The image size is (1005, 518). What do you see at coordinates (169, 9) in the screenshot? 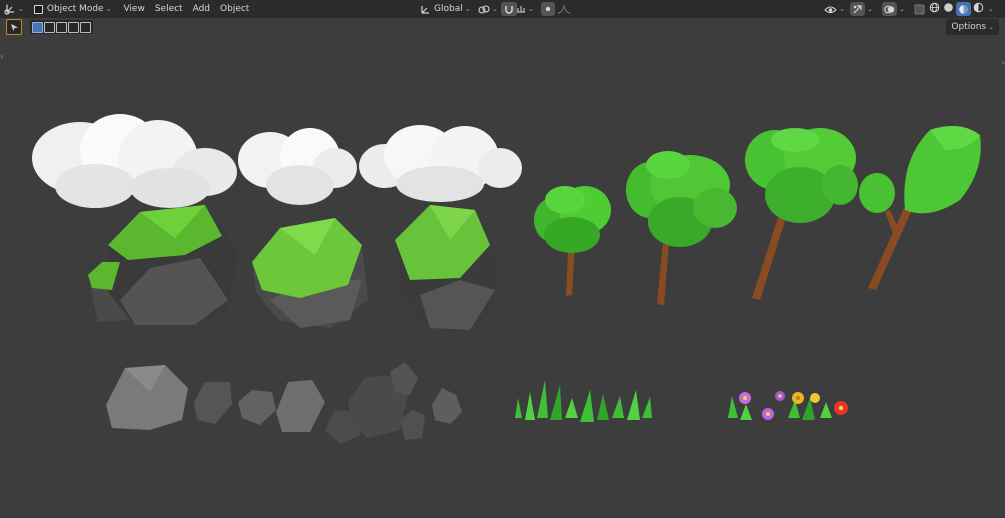
I see `menu-select: Select` at bounding box center [169, 9].